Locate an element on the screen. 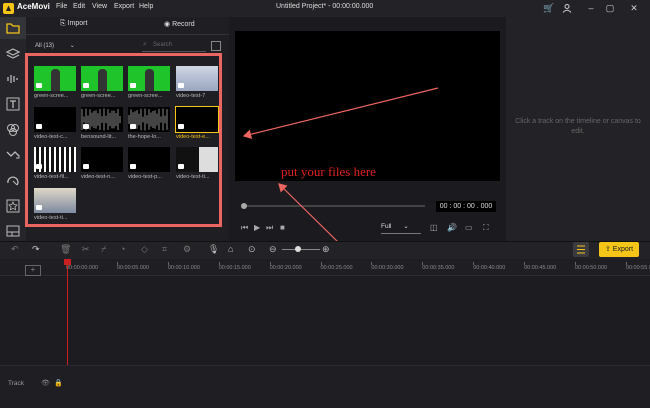 This screenshot has width=650, height=408. export-button: ⇪ Export is located at coordinates (619, 249).